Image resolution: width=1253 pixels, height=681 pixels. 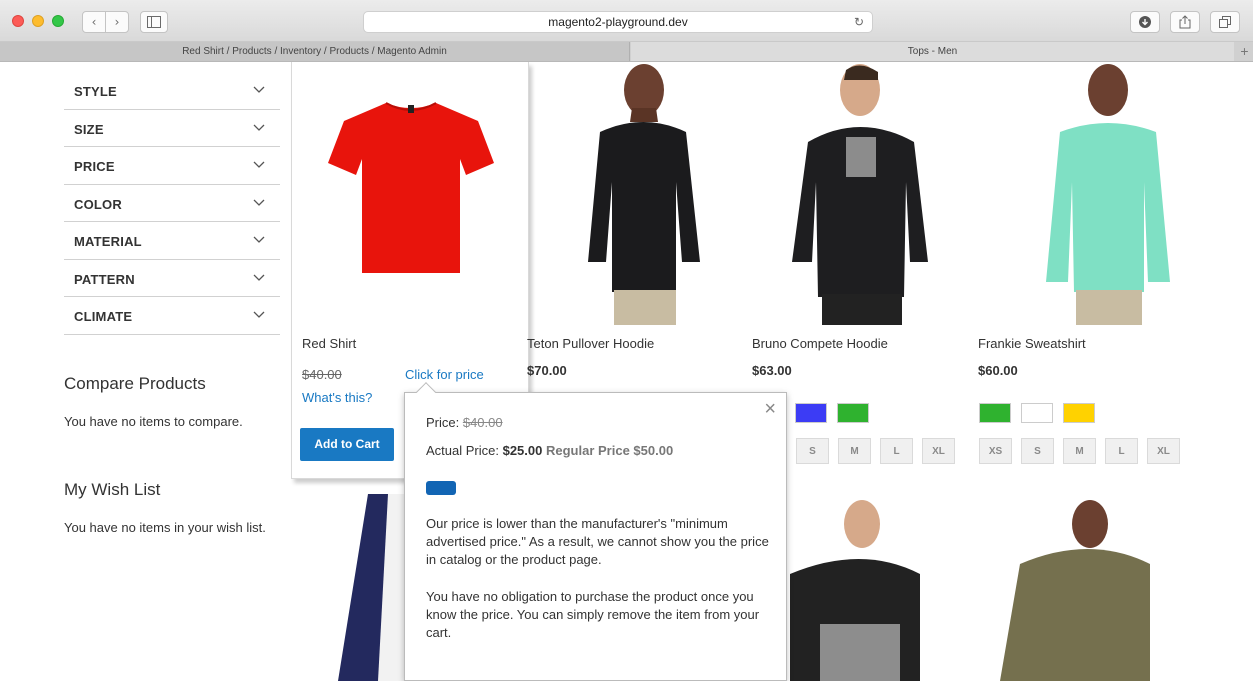 I want to click on sidebar-toggle-button, so click(x=154, y=22).